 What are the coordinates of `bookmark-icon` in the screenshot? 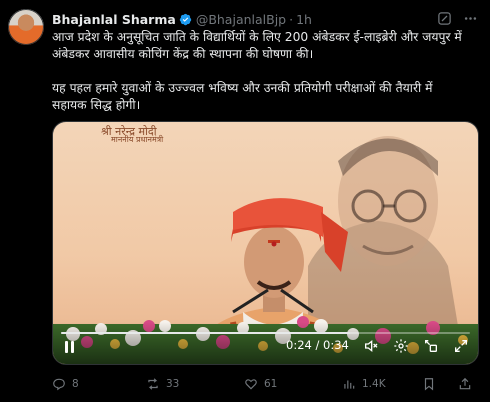 It's located at (429, 384).